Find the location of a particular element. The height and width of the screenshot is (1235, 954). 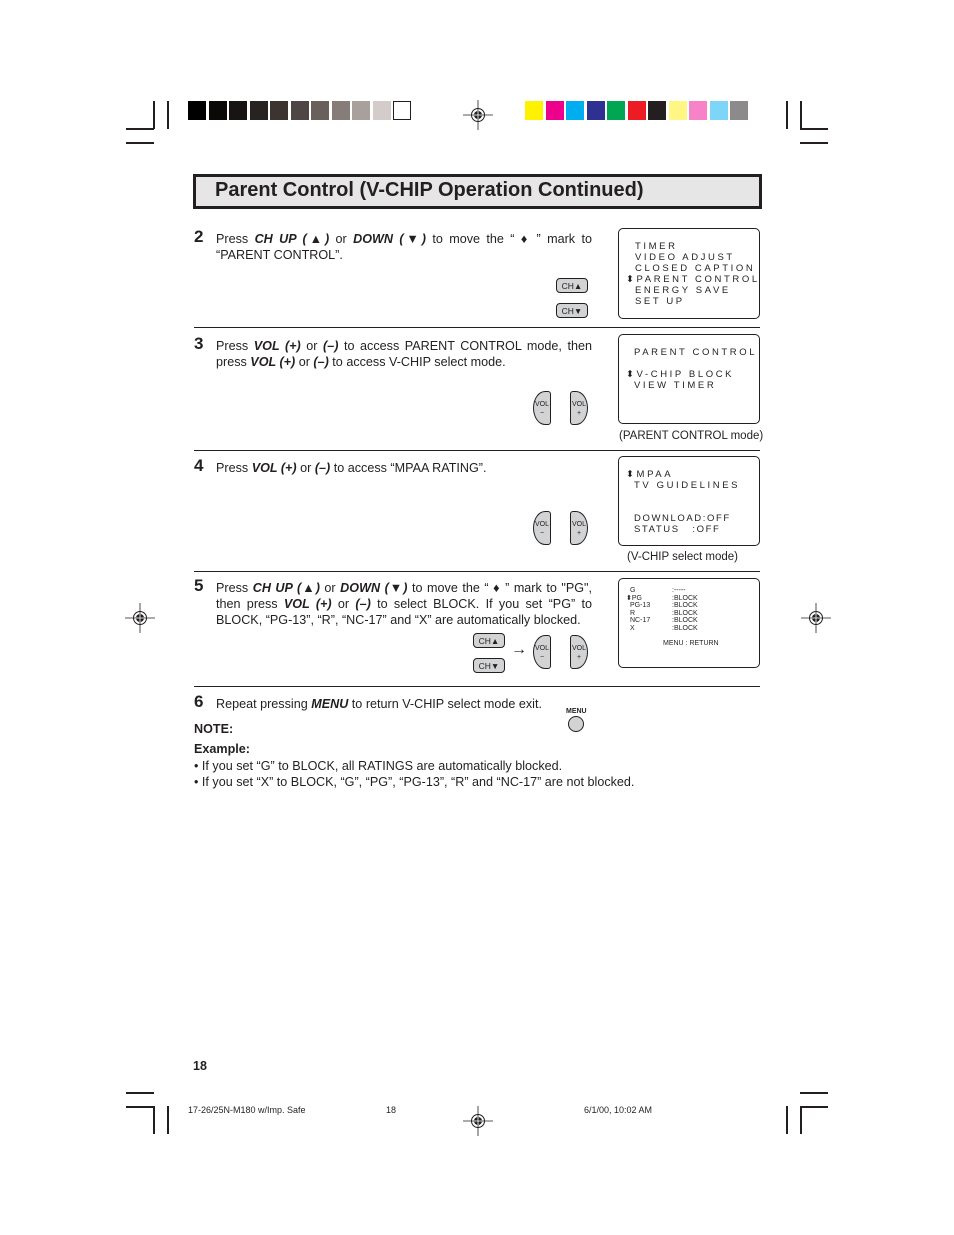

menu-item-energy-save: ENERGY SAVE is located at coordinates (683, 290).